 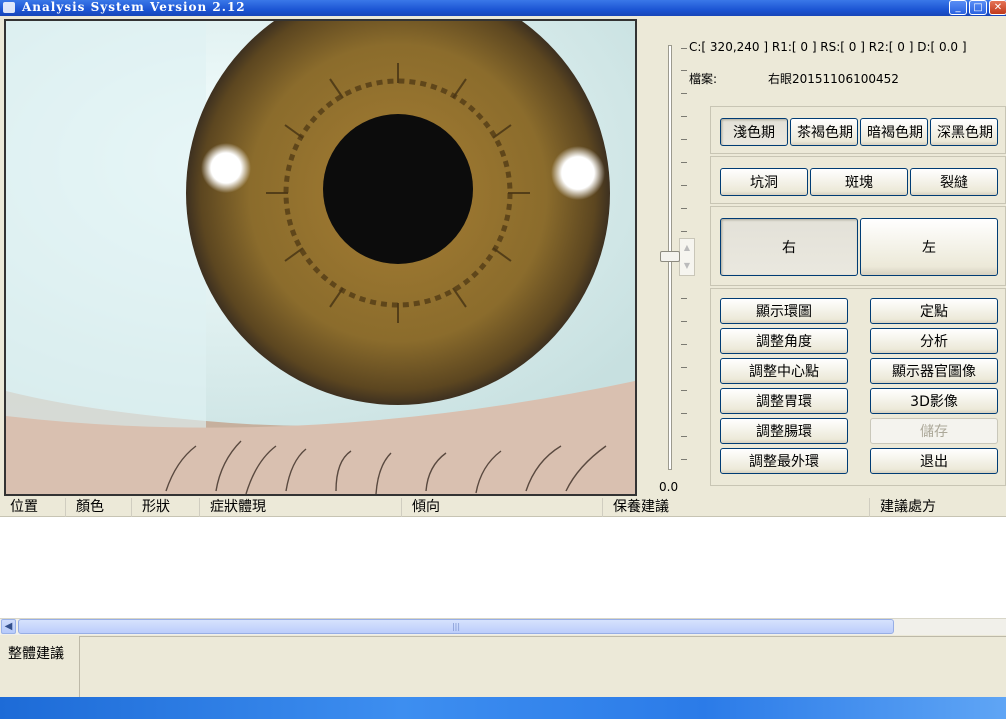 What do you see at coordinates (934, 341) in the screenshot?
I see `analyze-button: 分析` at bounding box center [934, 341].